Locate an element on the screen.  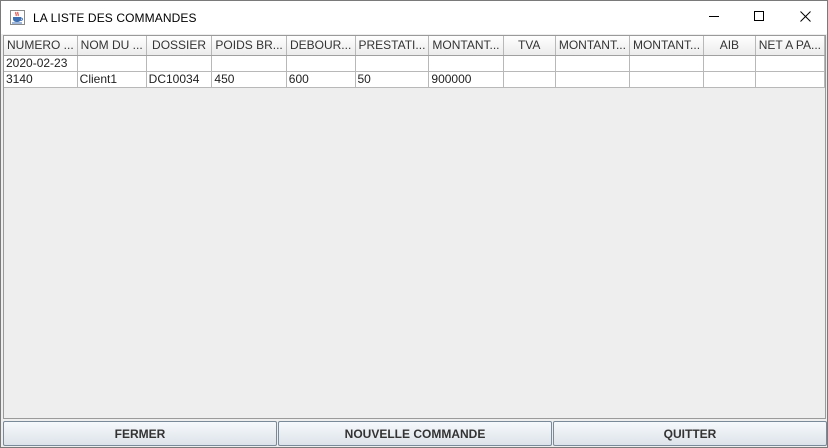
minimize-icon is located at coordinates (714, 18).